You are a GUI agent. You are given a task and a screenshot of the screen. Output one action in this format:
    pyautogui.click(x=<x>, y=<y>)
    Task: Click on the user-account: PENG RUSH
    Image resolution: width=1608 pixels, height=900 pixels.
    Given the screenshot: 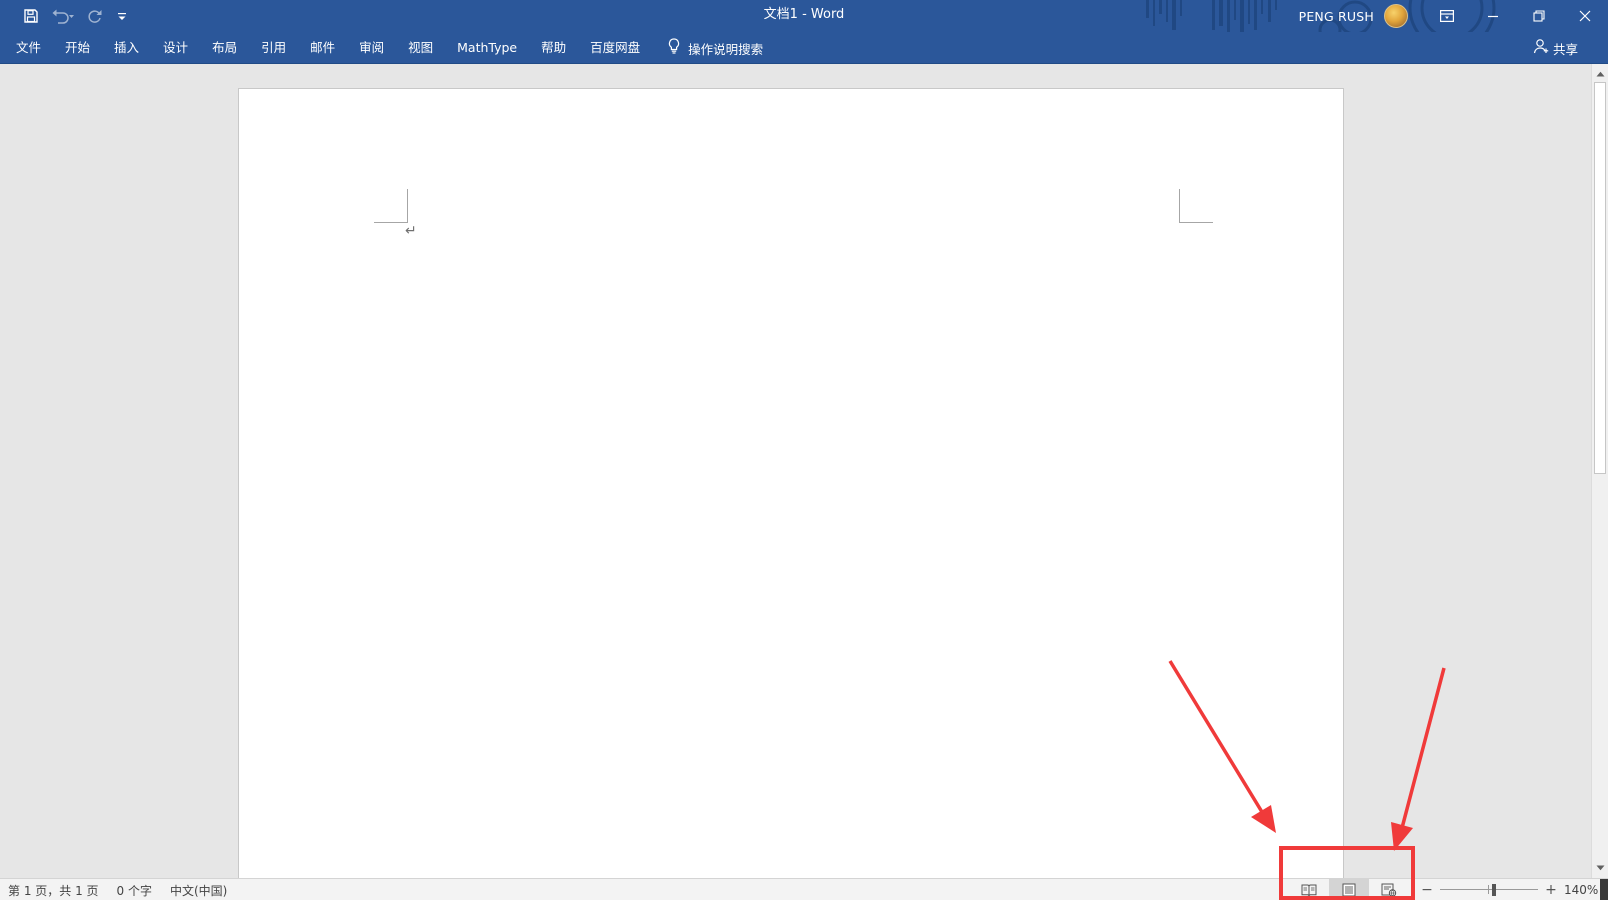 What is the action you would take?
    pyautogui.click(x=1353, y=16)
    